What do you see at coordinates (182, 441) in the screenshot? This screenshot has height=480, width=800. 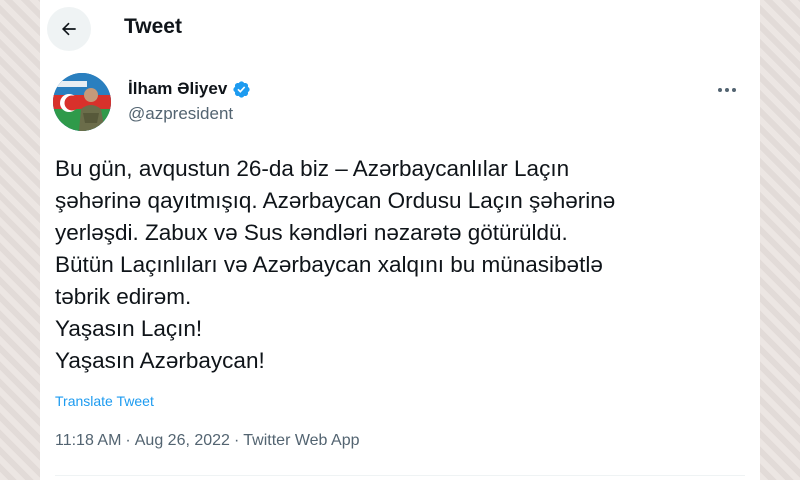 I see `tweet-date: Aug 26, 2022` at bounding box center [182, 441].